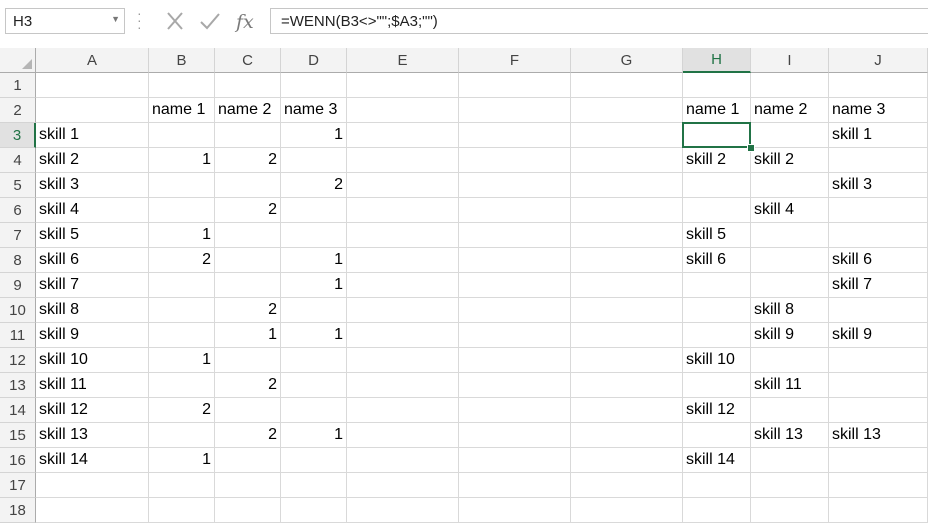 The height and width of the screenshot is (525, 928). Describe the element at coordinates (515, 510) in the screenshot. I see `cell-f18` at that location.